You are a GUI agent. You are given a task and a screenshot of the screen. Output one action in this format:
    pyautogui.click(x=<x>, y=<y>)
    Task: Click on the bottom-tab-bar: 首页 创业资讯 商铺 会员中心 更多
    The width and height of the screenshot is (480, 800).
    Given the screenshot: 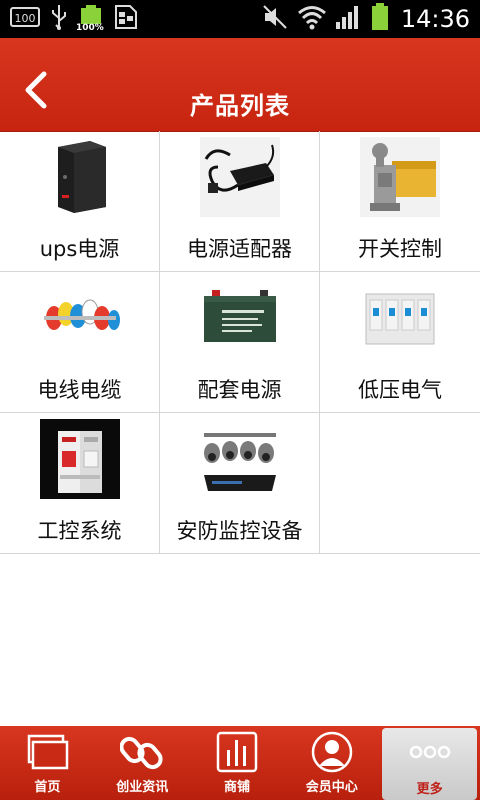 What is the action you would take?
    pyautogui.click(x=240, y=763)
    